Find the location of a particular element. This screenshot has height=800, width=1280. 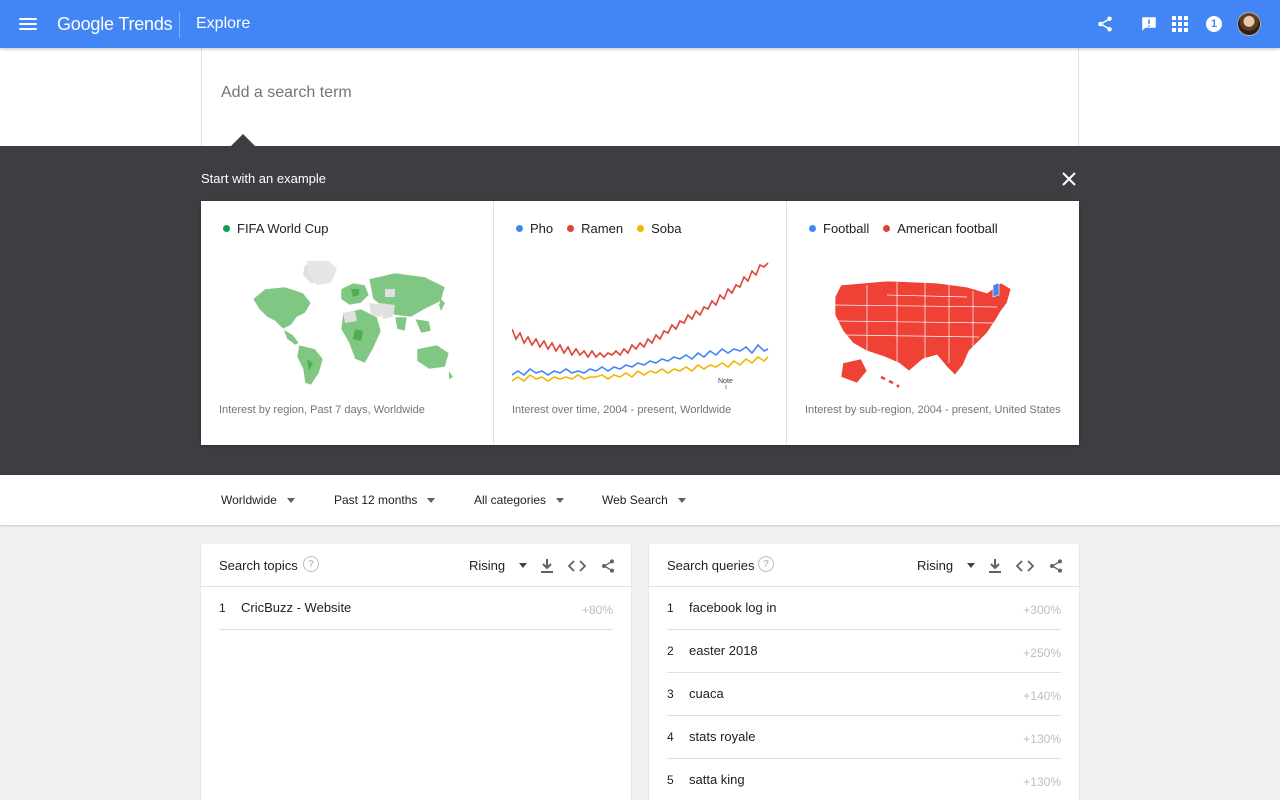

legend-label: Soba is located at coordinates (666, 228).